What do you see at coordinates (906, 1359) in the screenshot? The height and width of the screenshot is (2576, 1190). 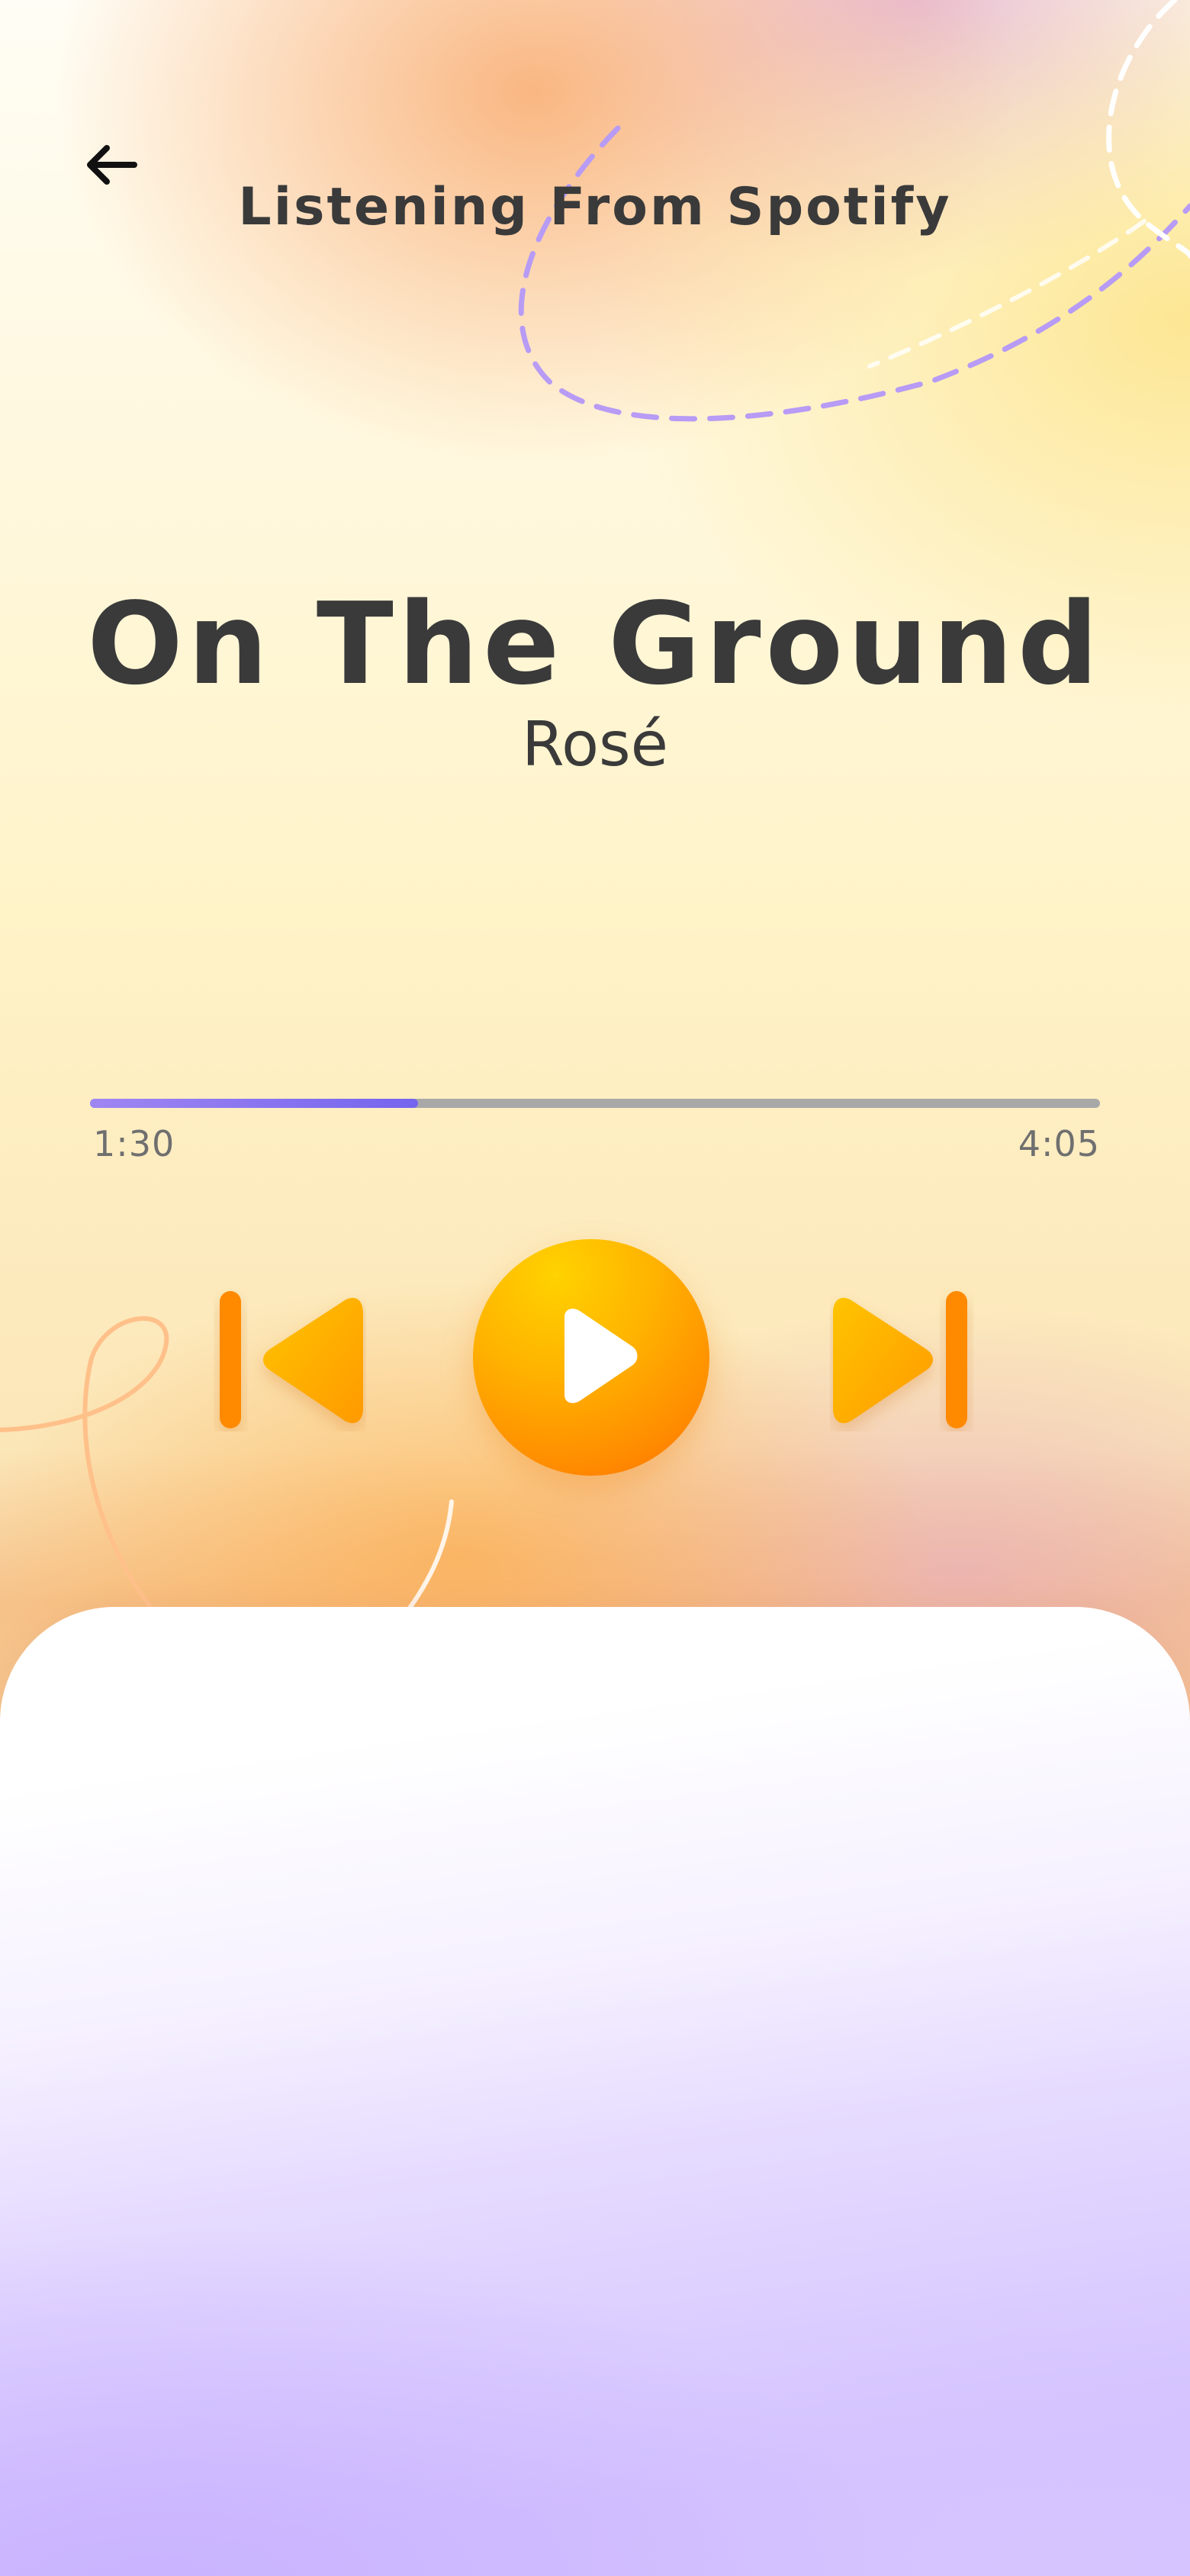 I see `next-button` at bounding box center [906, 1359].